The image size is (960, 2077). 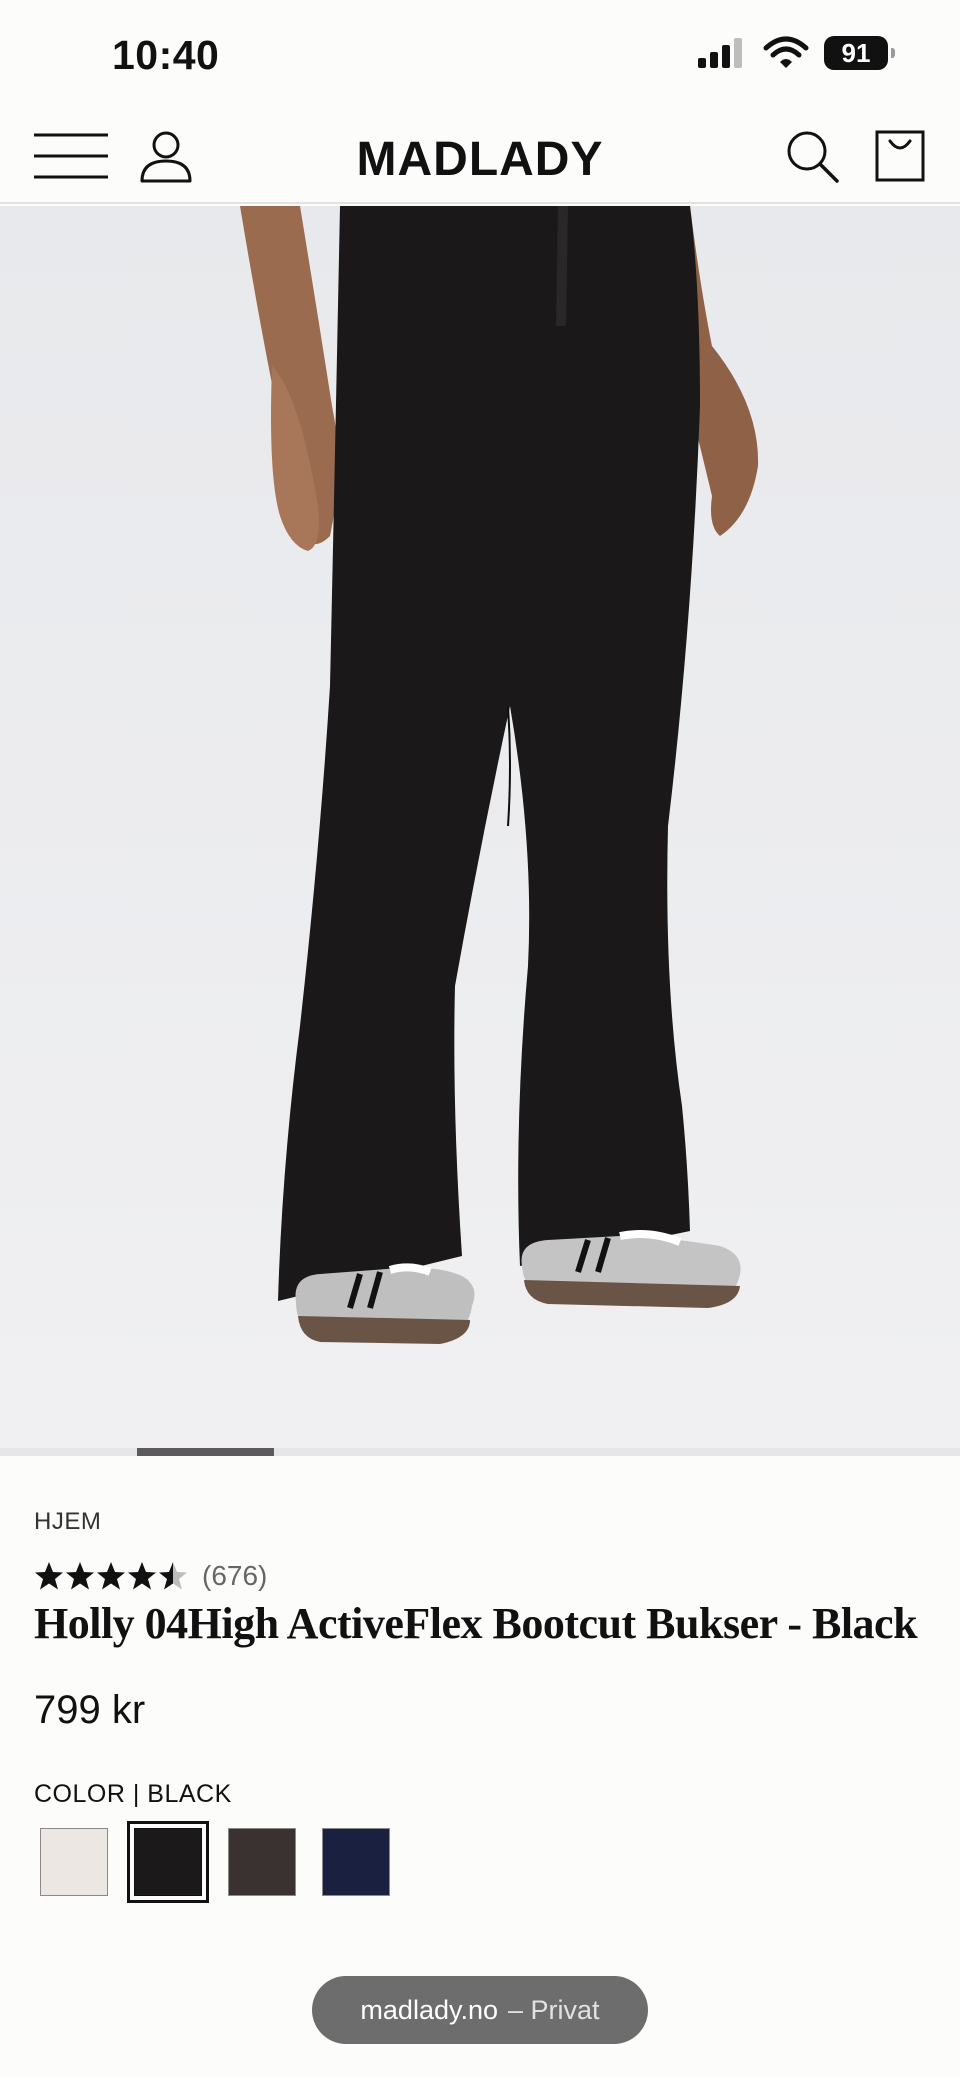 What do you see at coordinates (90, 1710) in the screenshot?
I see `product-price: 799 kr` at bounding box center [90, 1710].